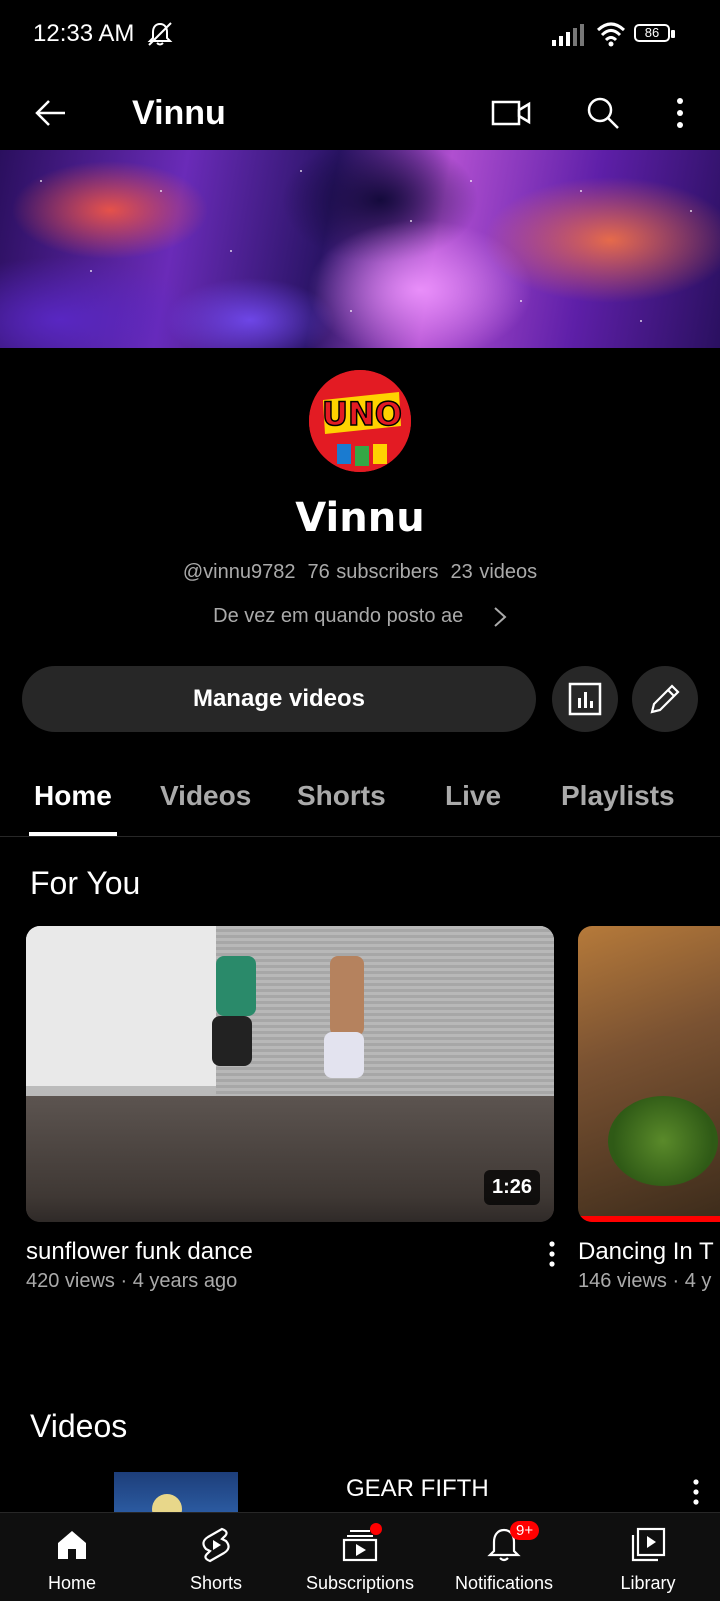 The image size is (720, 1601). I want to click on video-duration: 1:26, so click(512, 1187).